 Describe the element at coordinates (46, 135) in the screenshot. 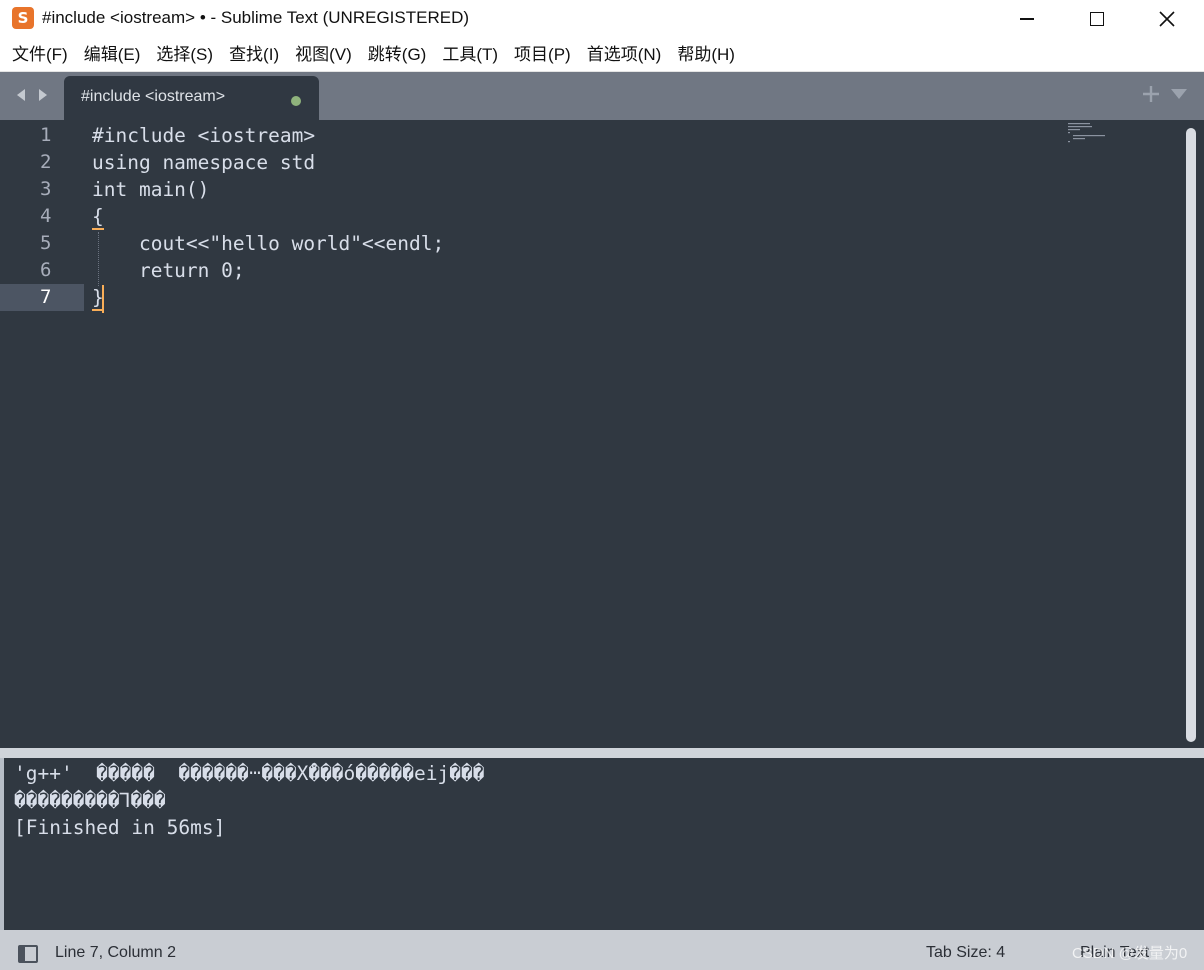

I see `line-number: 1` at that location.